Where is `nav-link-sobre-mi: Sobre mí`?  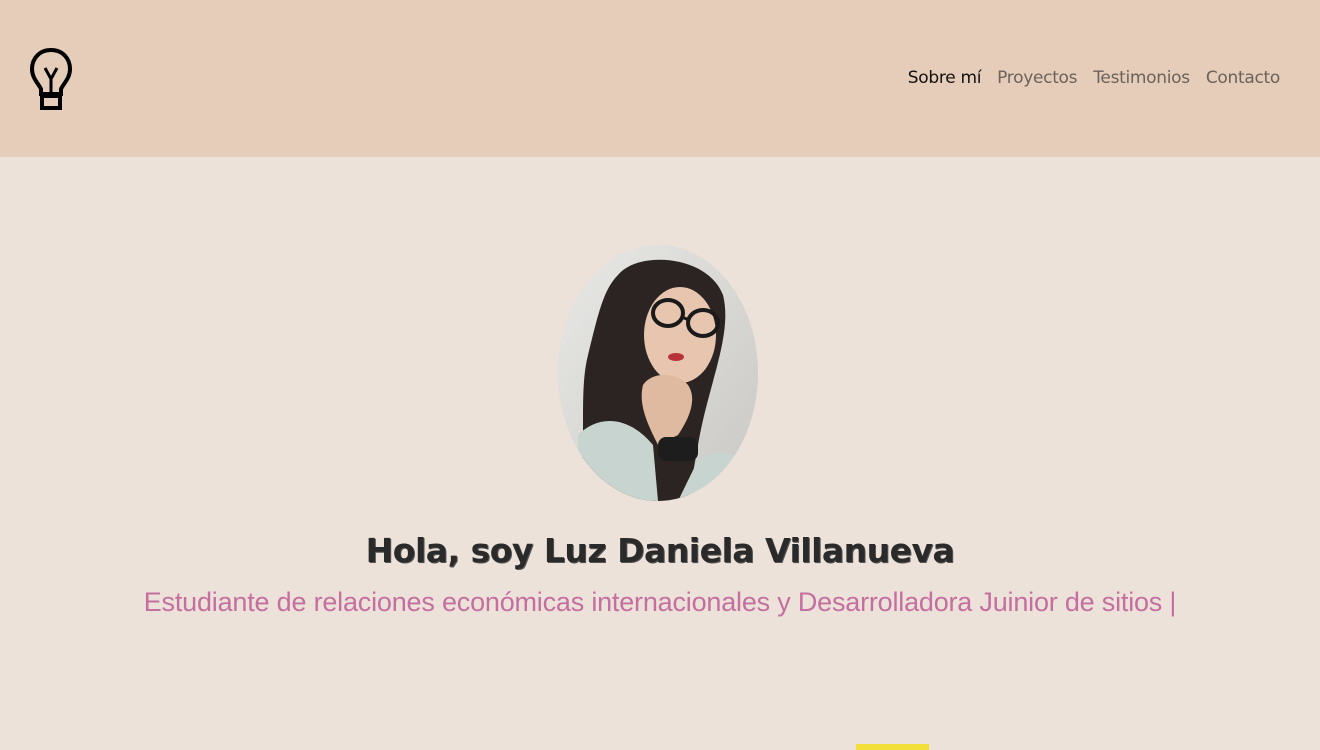
nav-link-sobre-mi: Sobre mí is located at coordinates (945, 78).